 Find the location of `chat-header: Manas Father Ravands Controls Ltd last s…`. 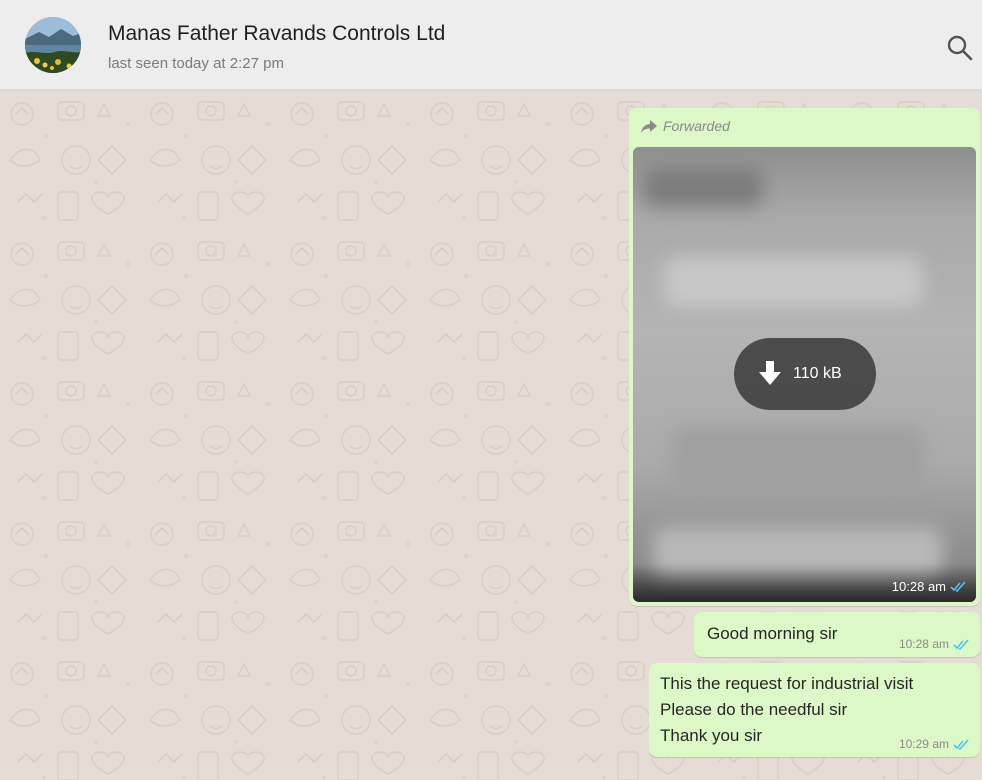

chat-header: Manas Father Ravands Controls Ltd last s… is located at coordinates (491, 45).